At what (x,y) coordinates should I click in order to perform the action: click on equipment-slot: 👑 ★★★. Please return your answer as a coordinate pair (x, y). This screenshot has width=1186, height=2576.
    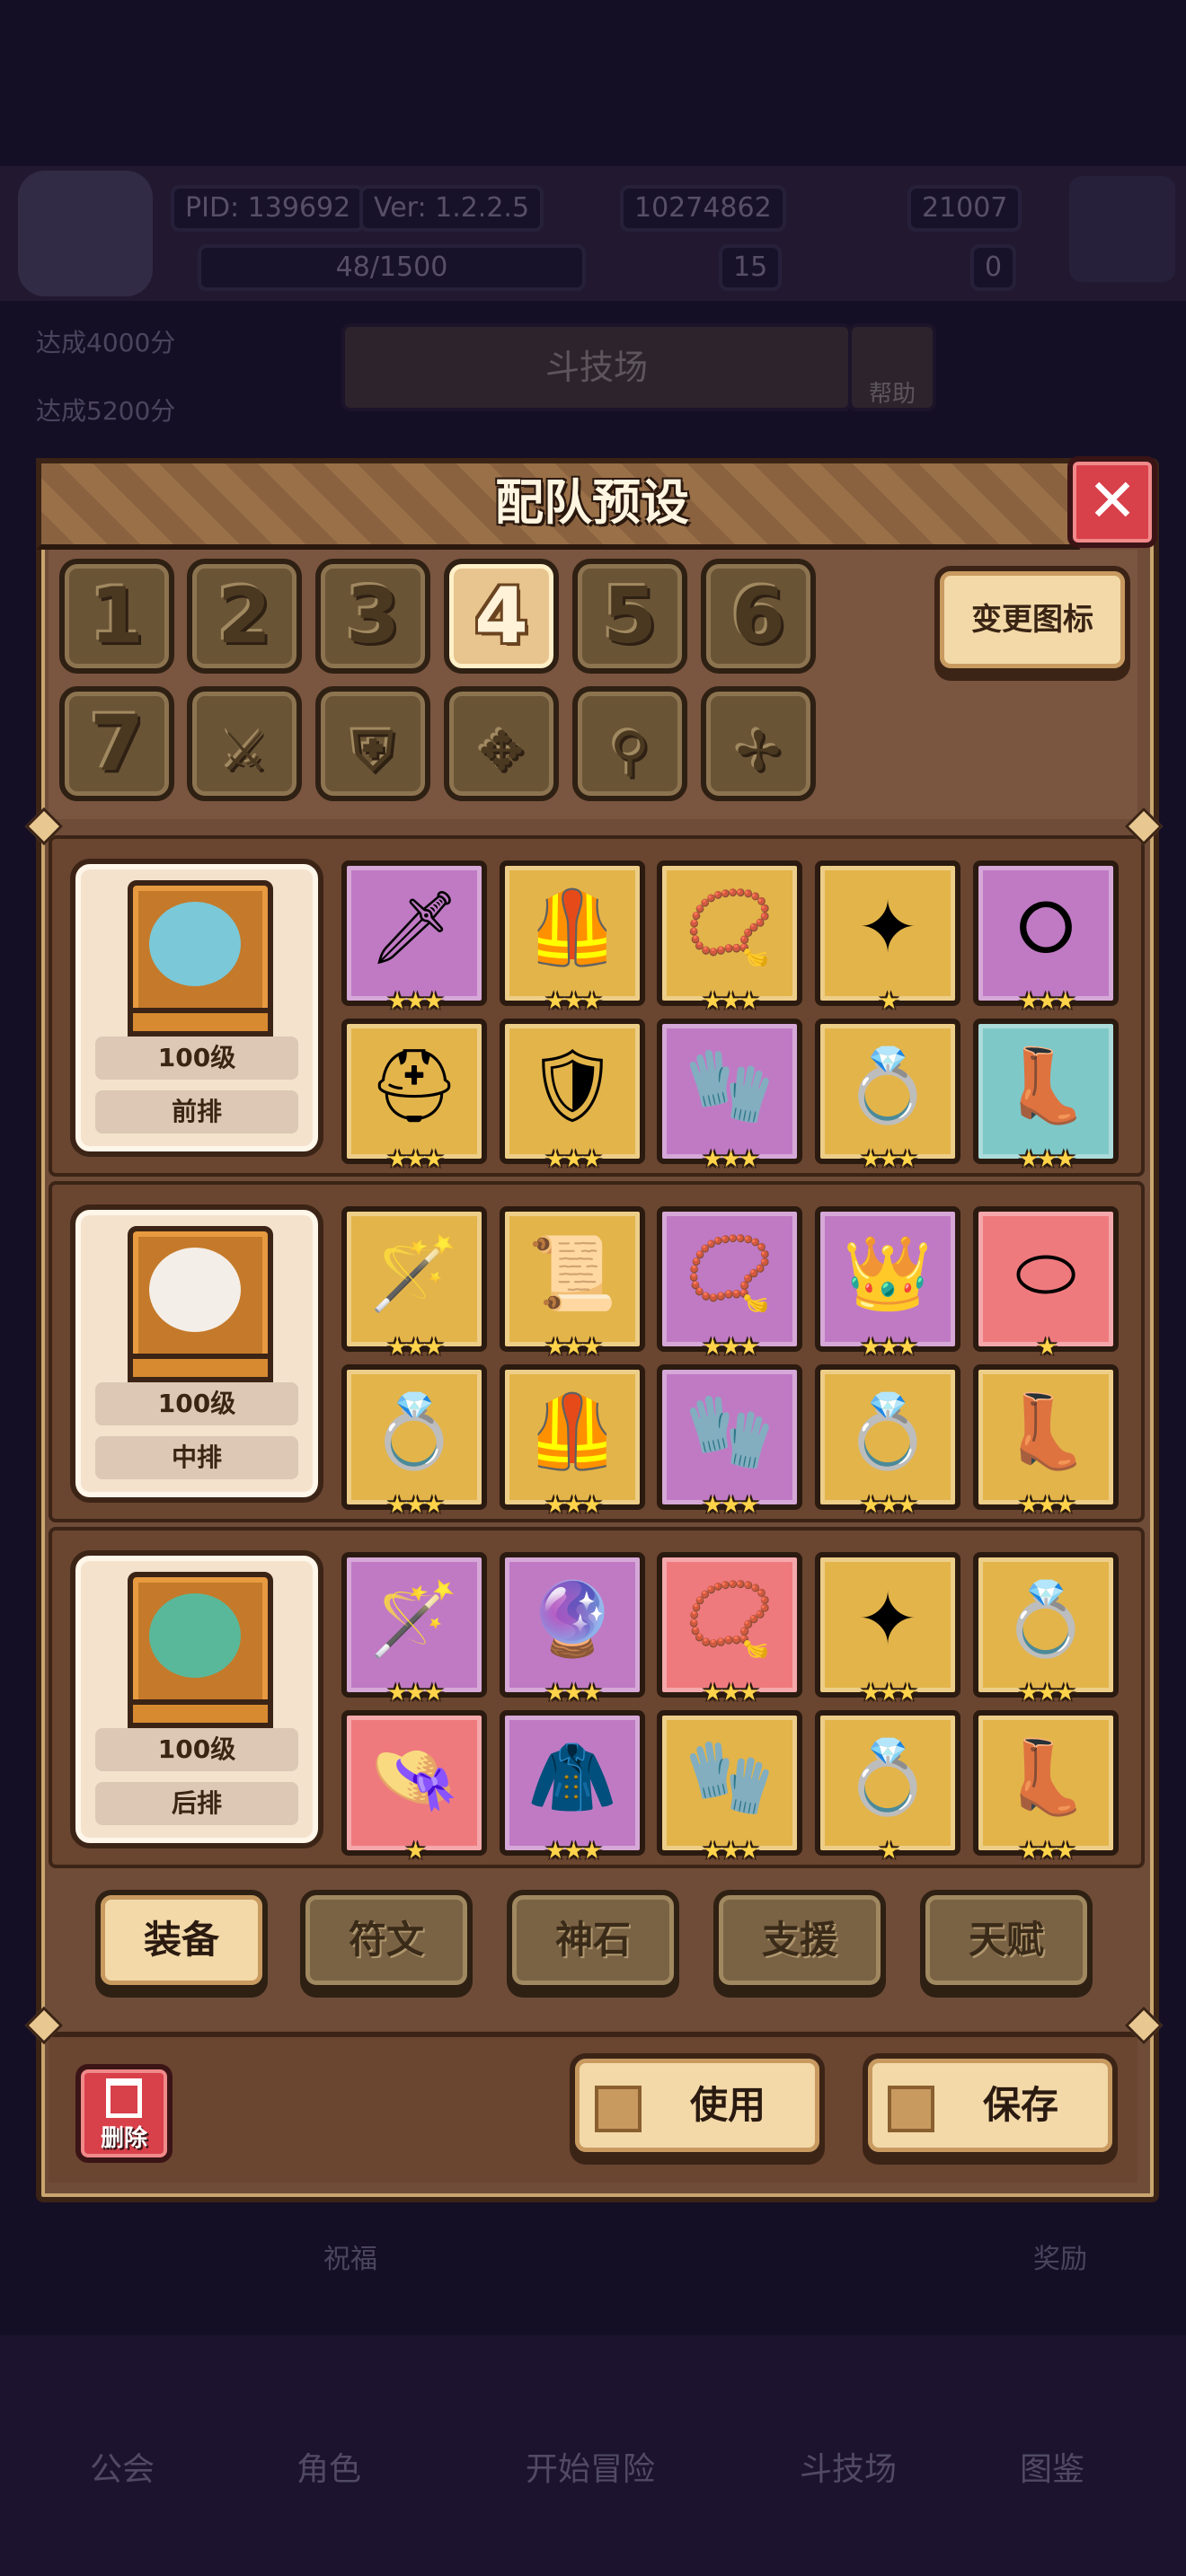
    Looking at the image, I should click on (887, 1282).